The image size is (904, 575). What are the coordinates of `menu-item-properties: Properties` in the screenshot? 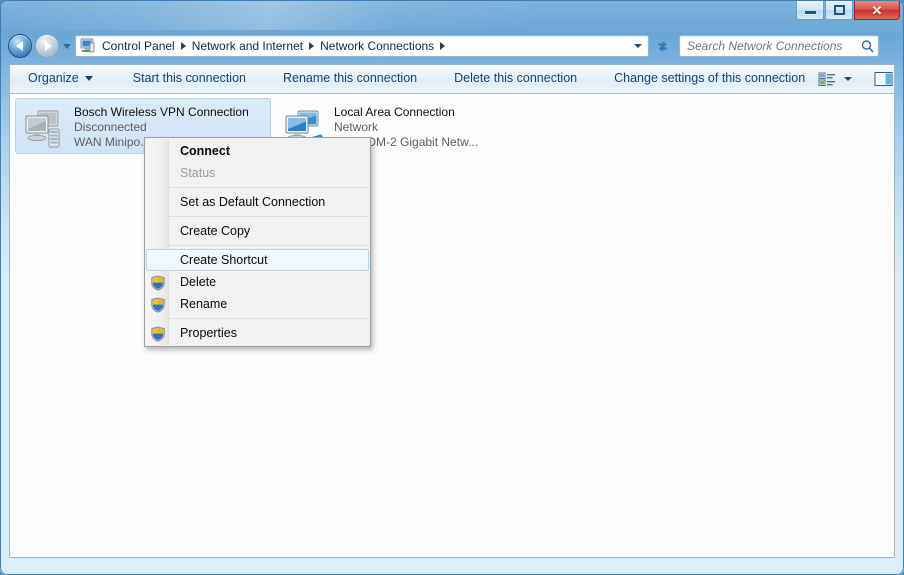 It's located at (257, 333).